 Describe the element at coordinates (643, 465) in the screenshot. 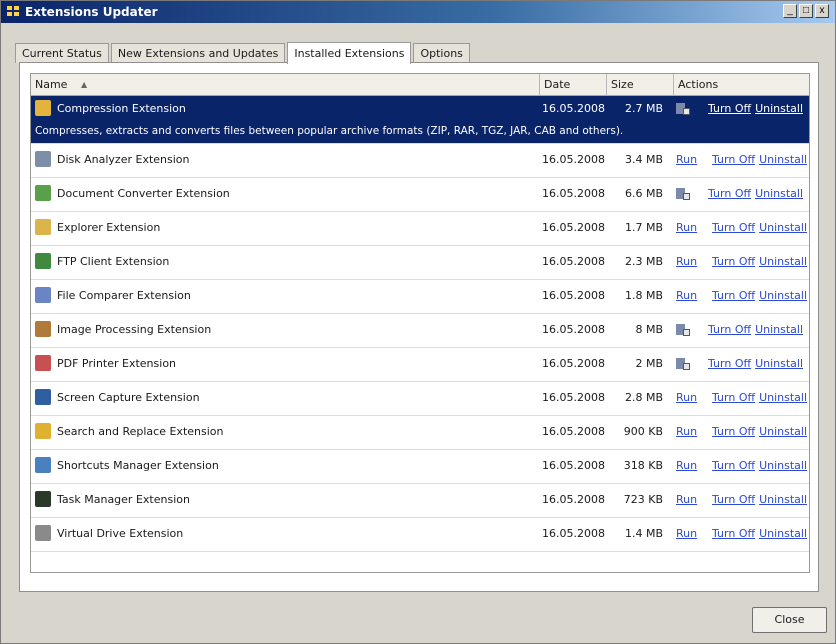

I see `size-cell: 318 KB` at that location.